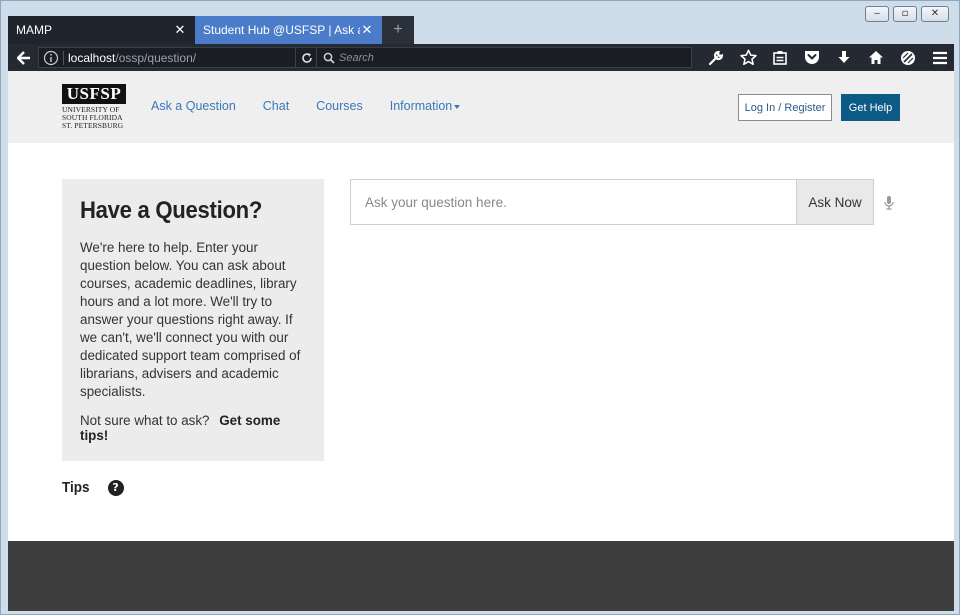 Image resolution: width=960 pixels, height=615 pixels. What do you see at coordinates (844, 57) in the screenshot?
I see `download-icon` at bounding box center [844, 57].